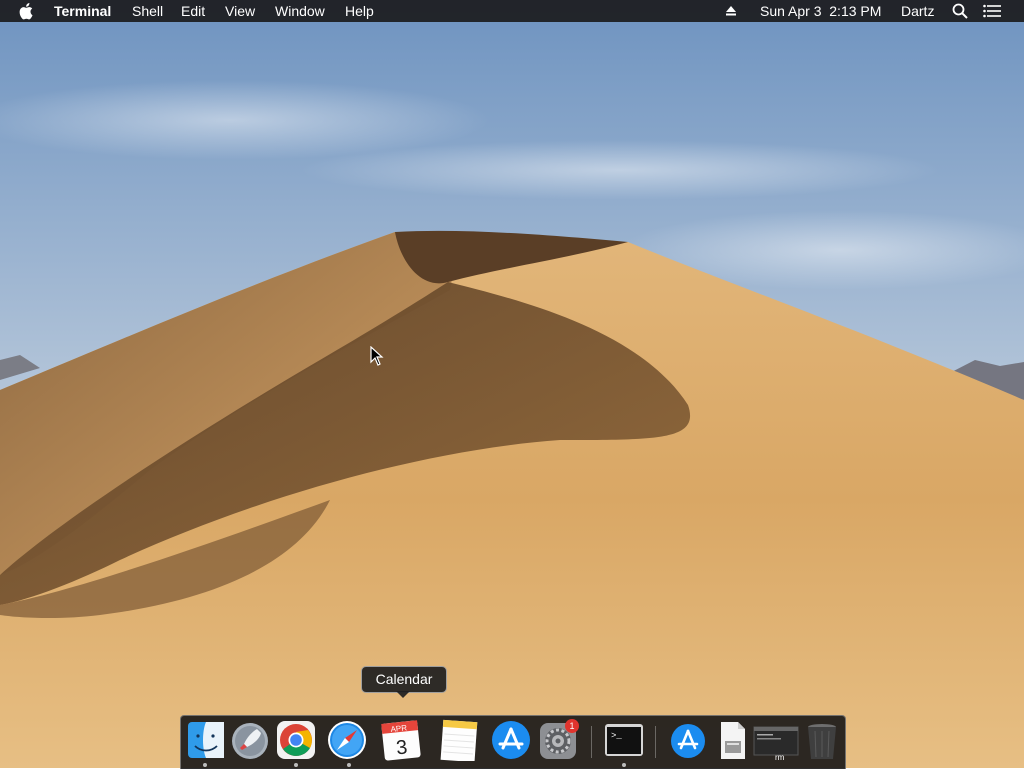 The width and height of the screenshot is (1024, 769). I want to click on clock: Sun Apr 3 2:13 PM, so click(820, 11).